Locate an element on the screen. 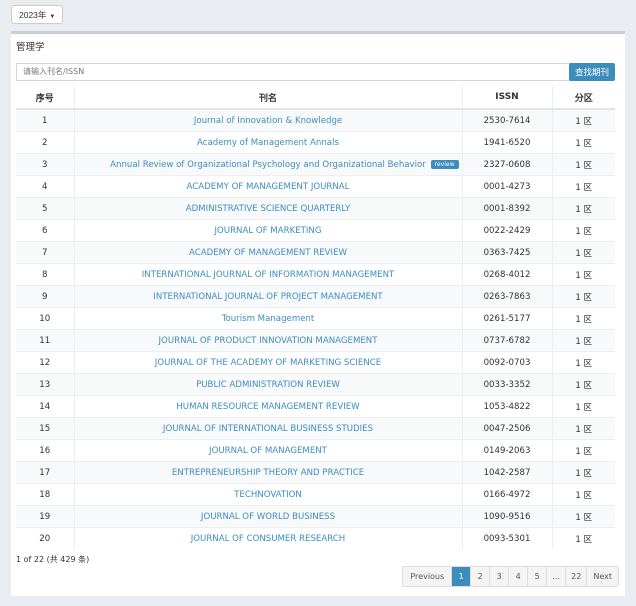  journal-link: ACADEMY OF MANAGEMENT JOURNAL is located at coordinates (268, 187).